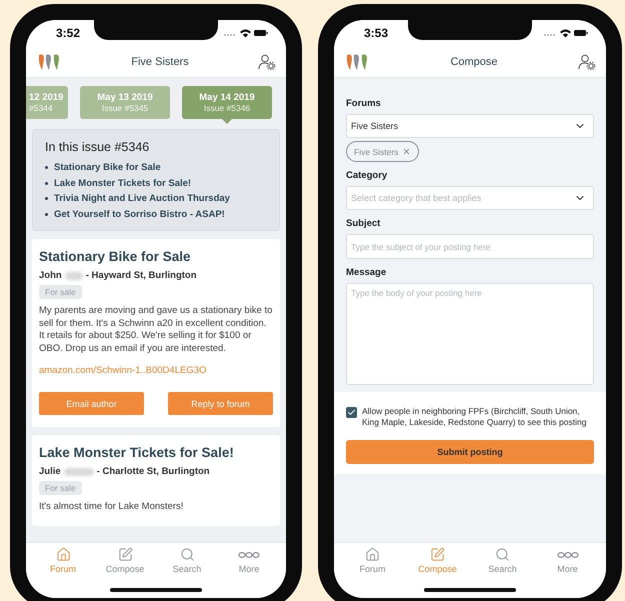  What do you see at coordinates (50, 471) in the screenshot?
I see `author-name: Julie` at bounding box center [50, 471].